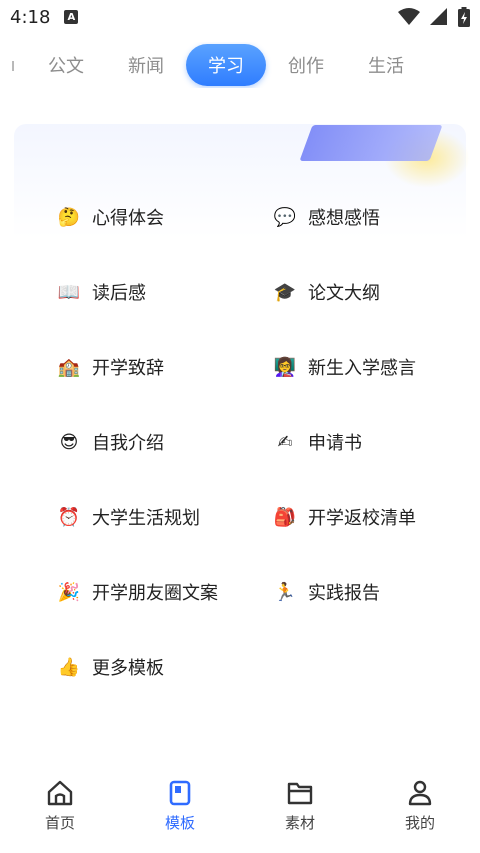  What do you see at coordinates (344, 218) in the screenshot?
I see `template-label: 感想感悟` at bounding box center [344, 218].